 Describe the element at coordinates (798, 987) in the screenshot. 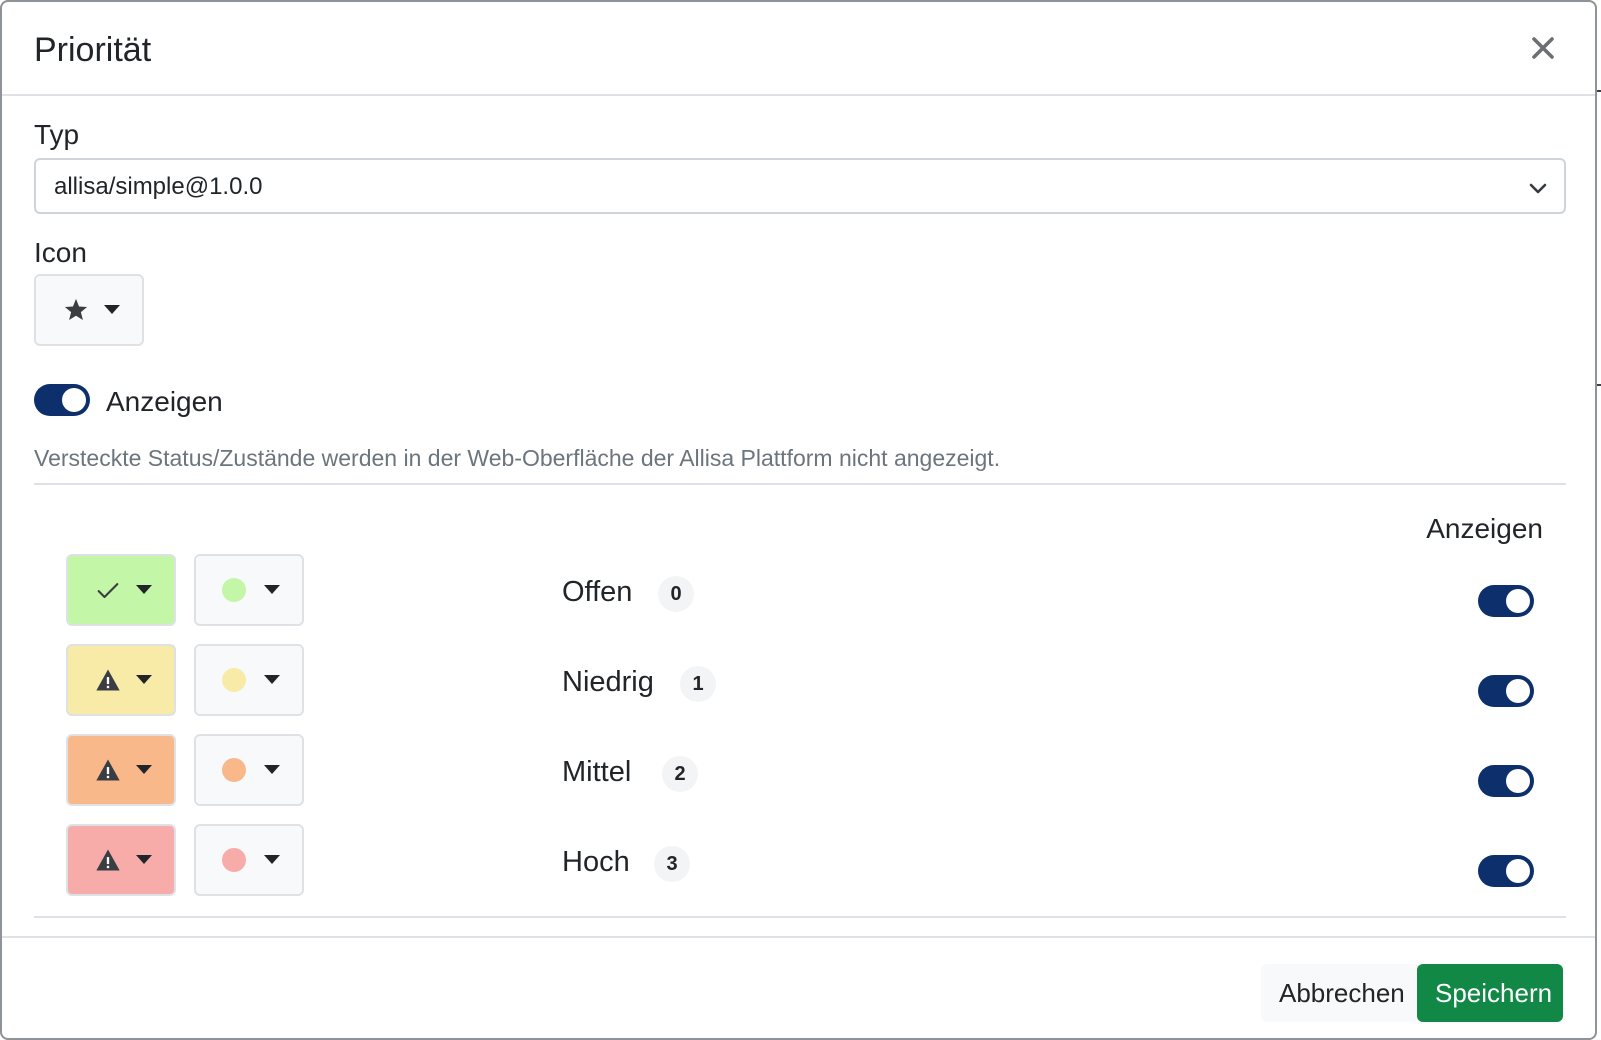

I see `dialog-footer: Abbrechen Speichern` at that location.